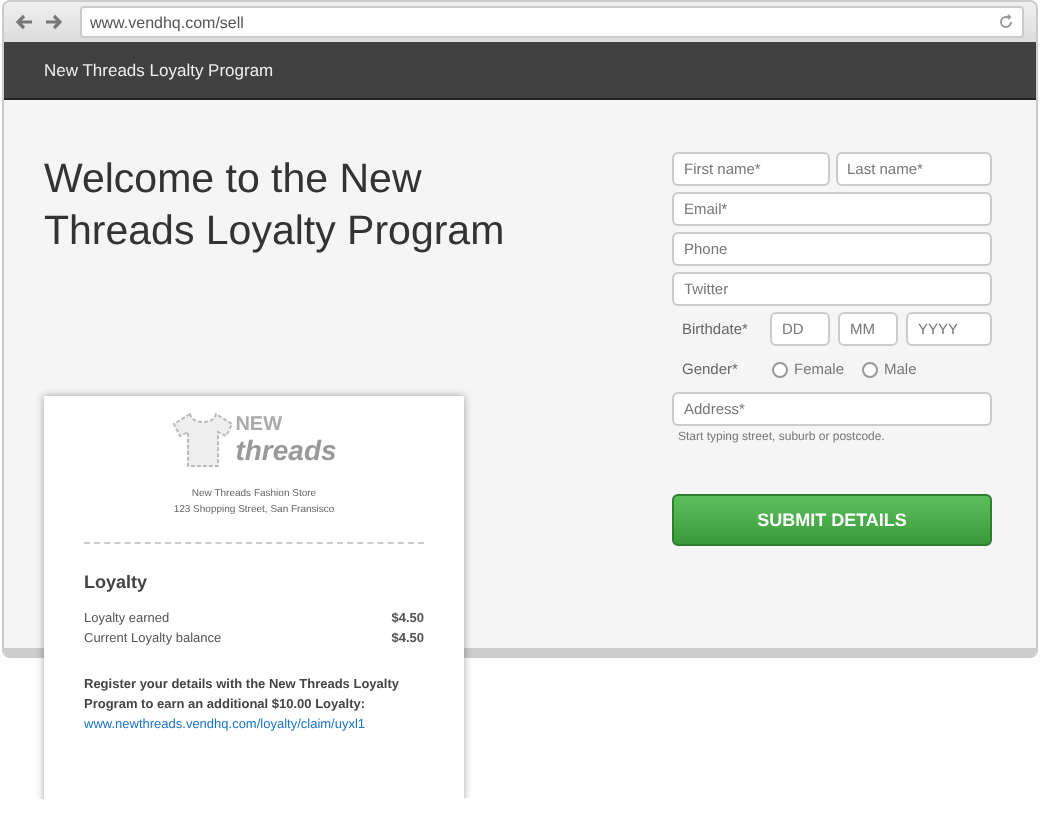 The image size is (1040, 836). I want to click on address-bar: www.vendhq.com/sell, so click(552, 22).